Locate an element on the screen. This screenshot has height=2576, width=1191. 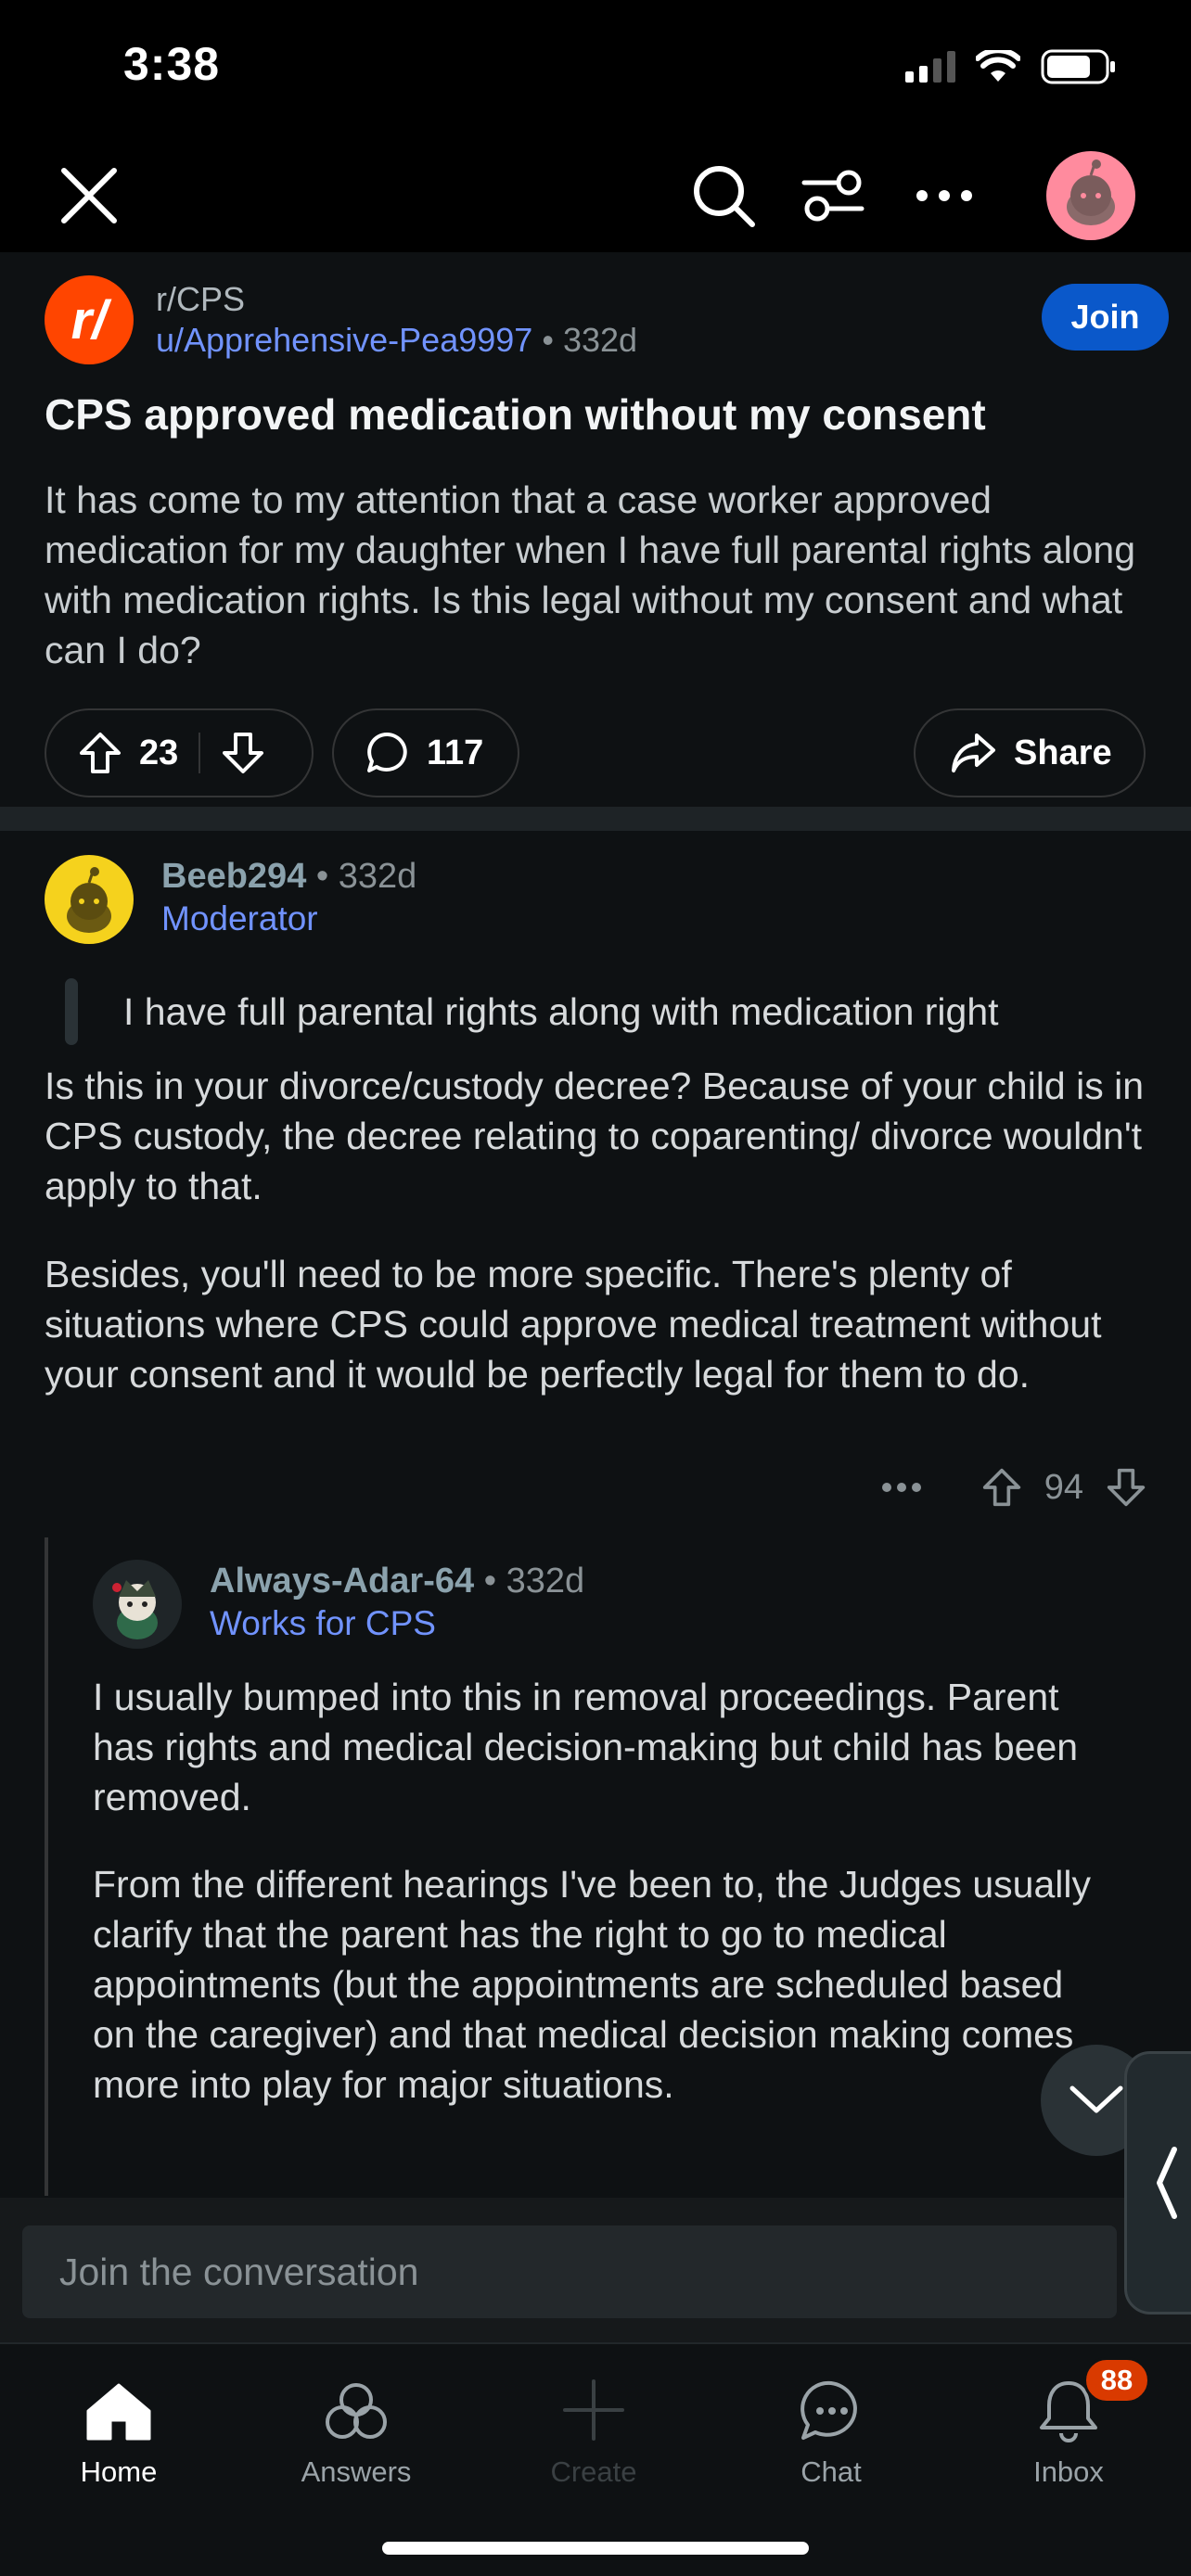
comment-actions: 94 is located at coordinates (1014, 1487).